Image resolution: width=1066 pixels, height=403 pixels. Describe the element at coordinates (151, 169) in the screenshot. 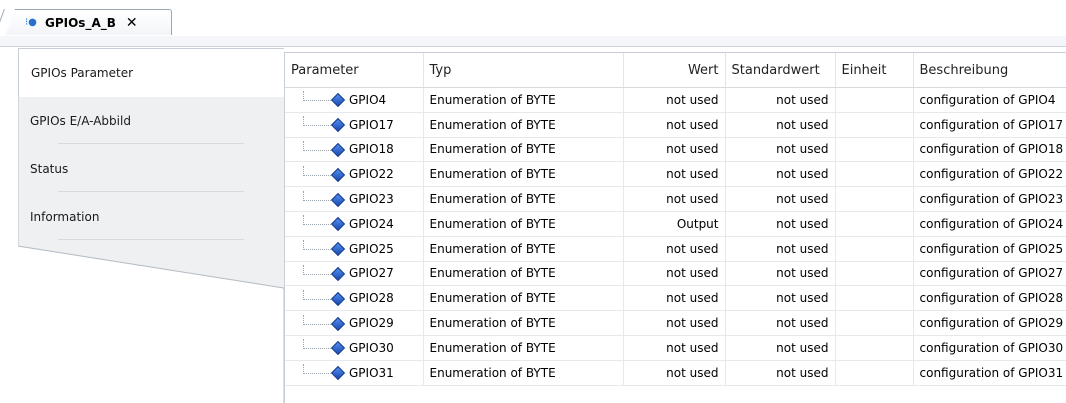

I see `nav-item-status: Status` at that location.